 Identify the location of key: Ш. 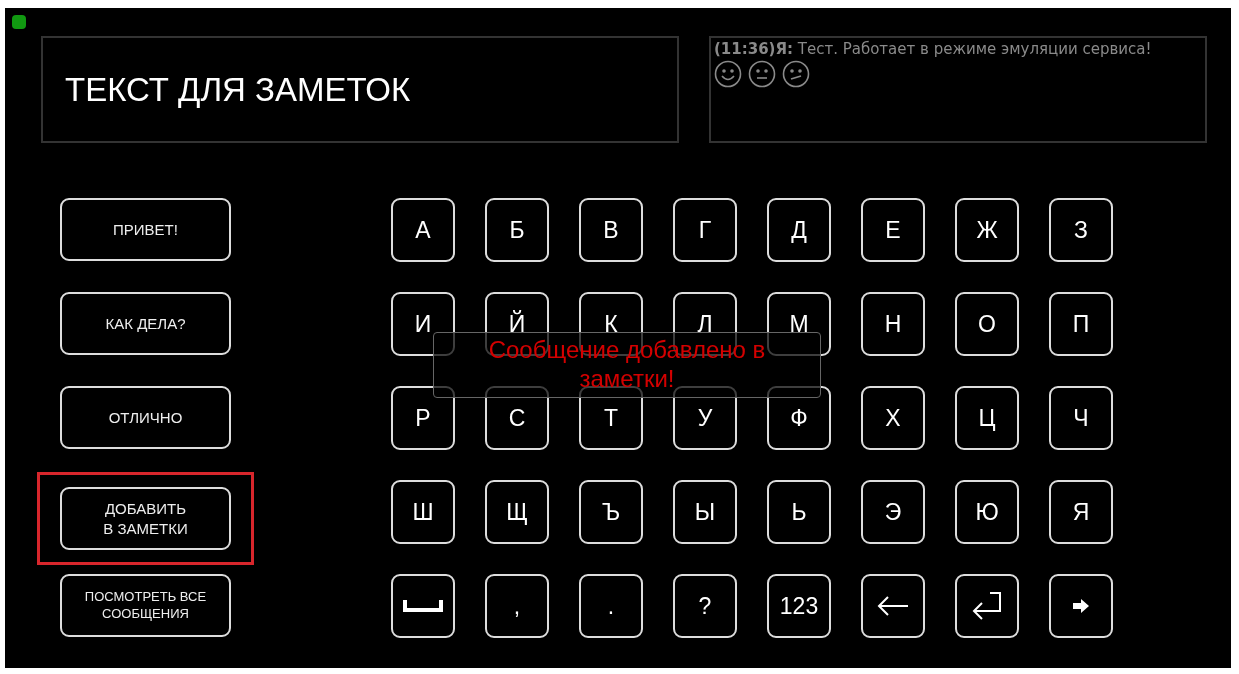
(423, 512).